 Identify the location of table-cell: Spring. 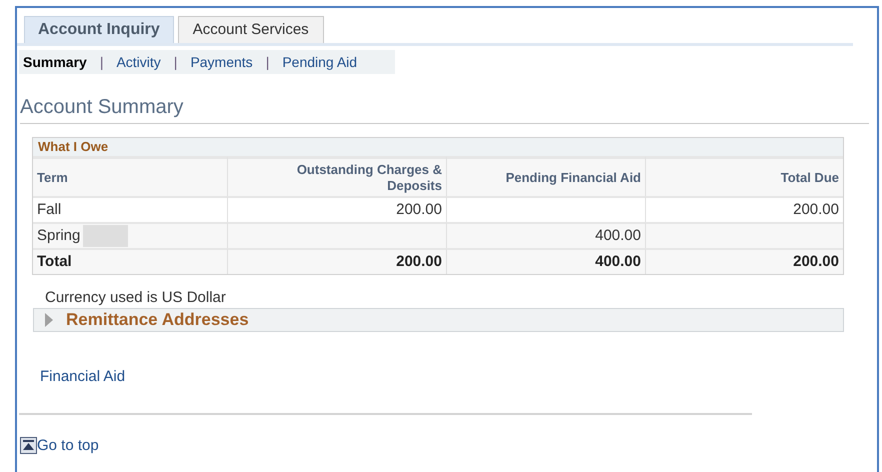
(130, 235).